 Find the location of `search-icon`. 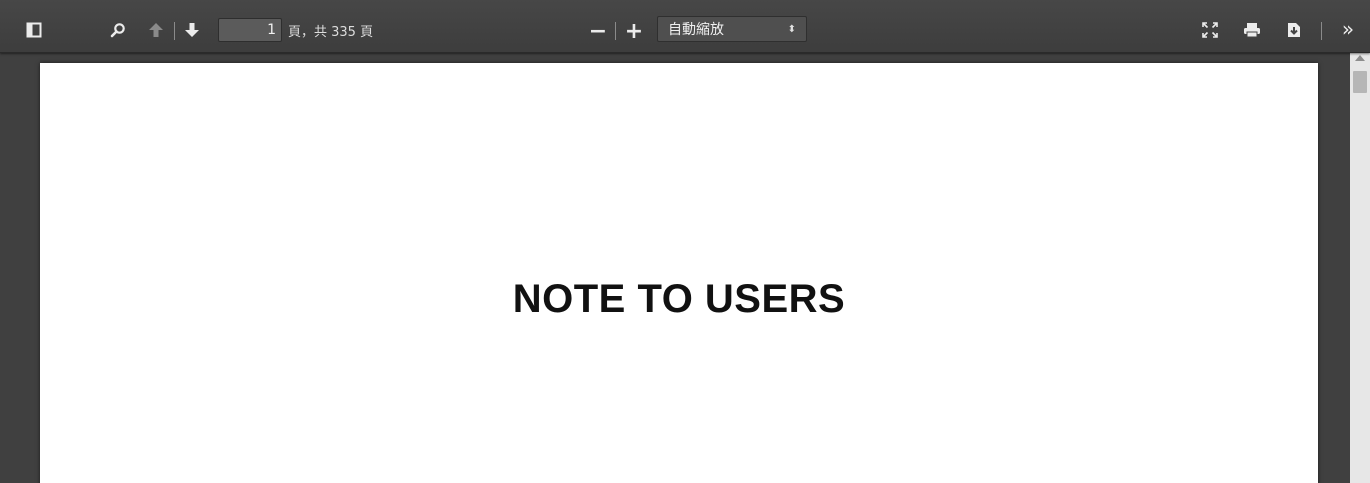

search-icon is located at coordinates (117, 30).